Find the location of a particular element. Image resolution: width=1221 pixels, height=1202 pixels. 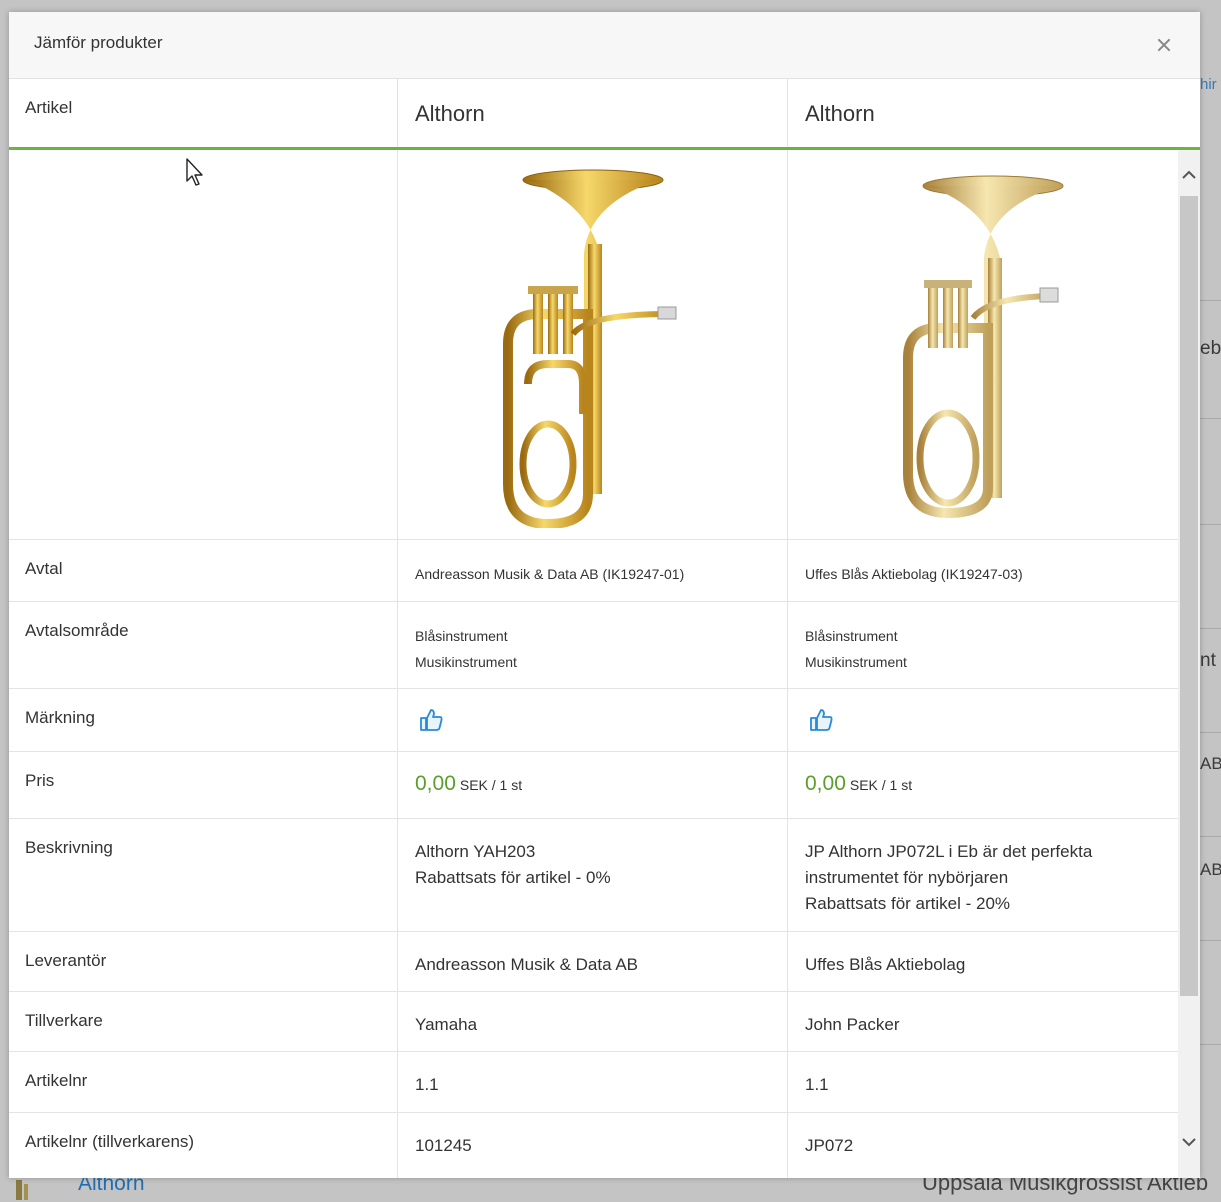

vertical-scrollbar is located at coordinates (1189, 664).